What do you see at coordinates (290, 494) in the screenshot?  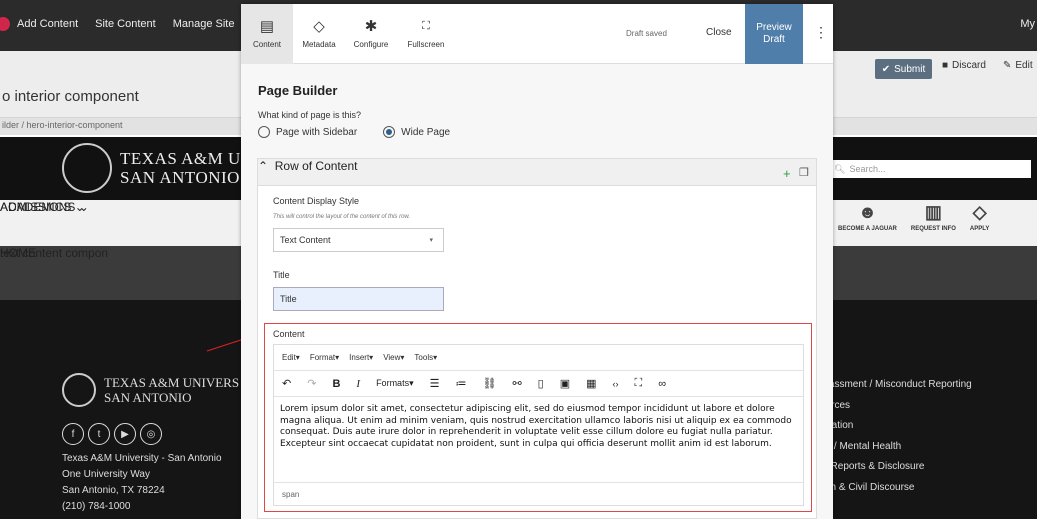 I see `element-path: span` at bounding box center [290, 494].